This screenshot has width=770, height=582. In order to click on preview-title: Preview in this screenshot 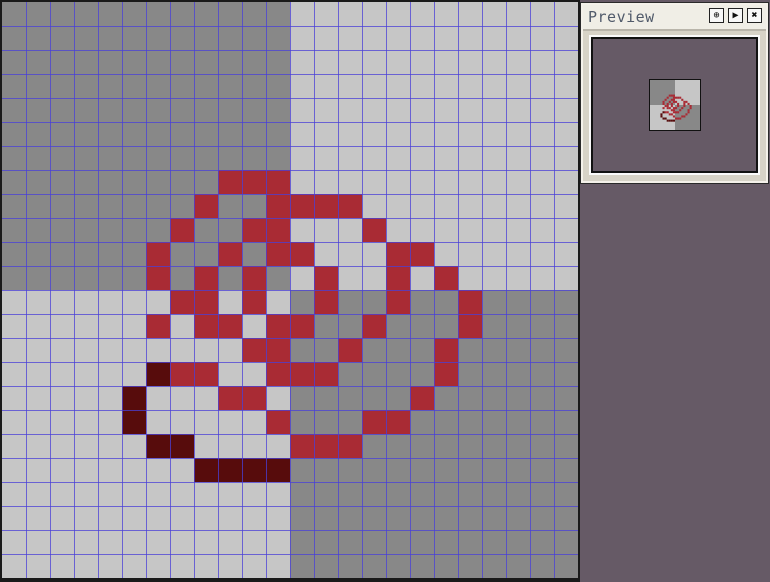, I will do `click(621, 17)`.